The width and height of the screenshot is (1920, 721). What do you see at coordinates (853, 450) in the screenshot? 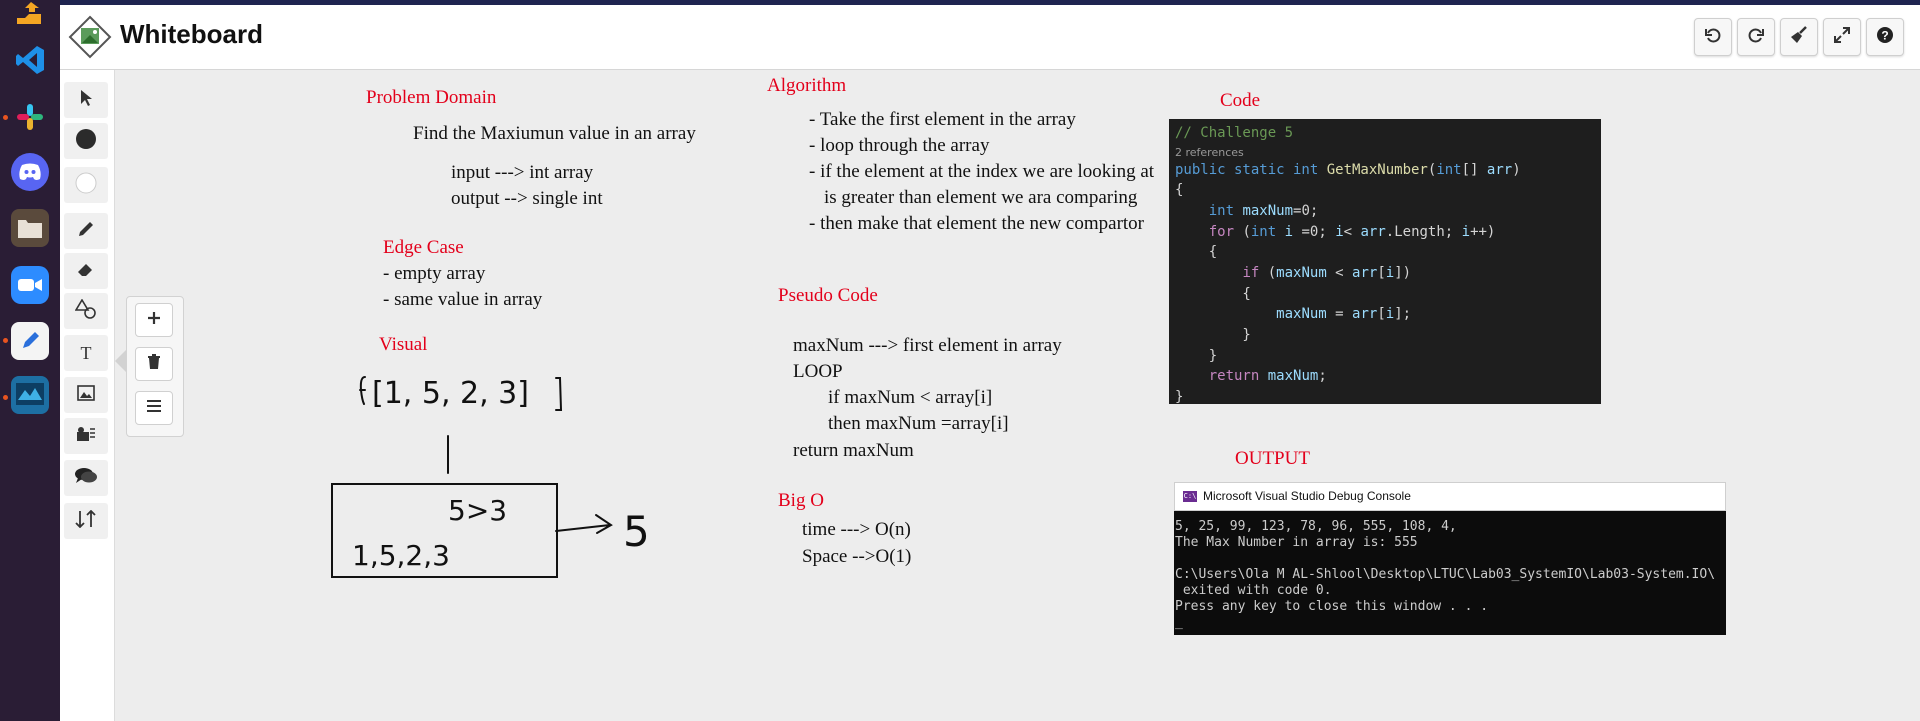
I see `pseudo-code-line: return maxNum` at bounding box center [853, 450].